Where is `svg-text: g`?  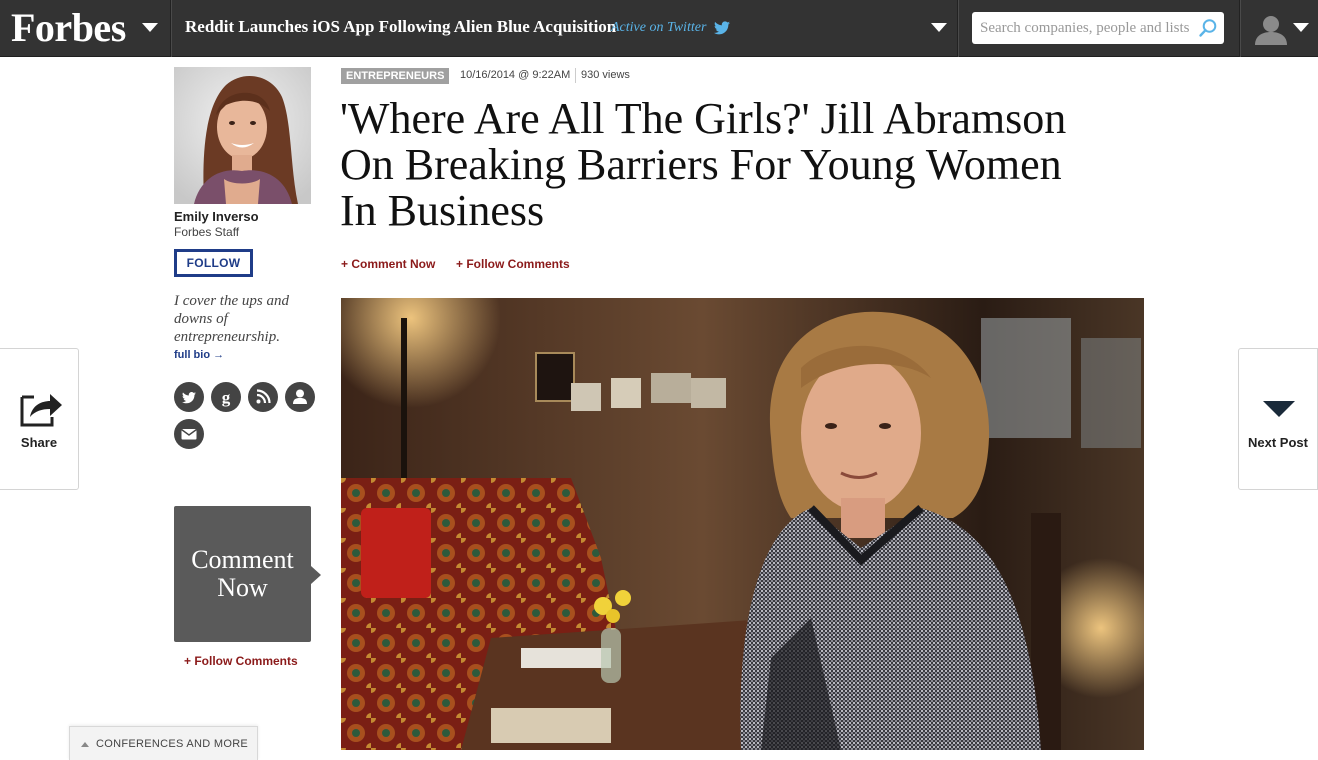 svg-text: g is located at coordinates (226, 397).